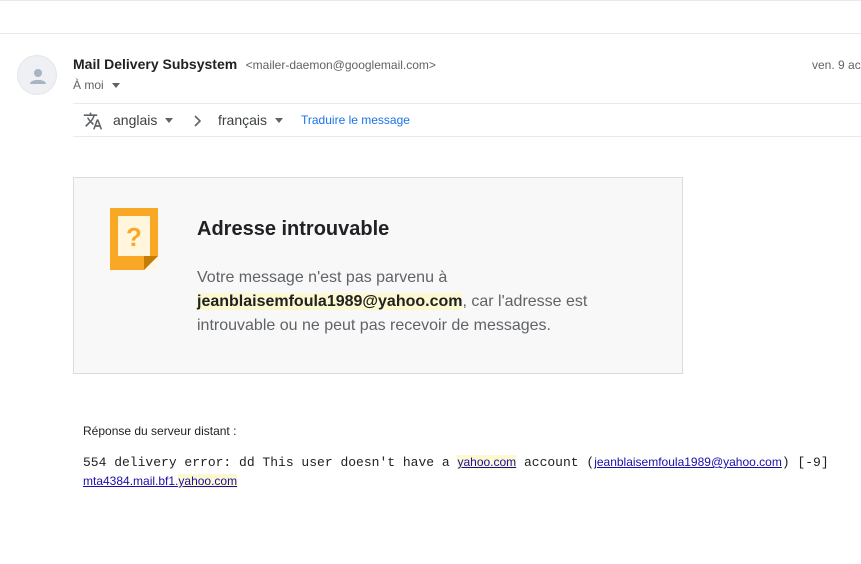 The width and height of the screenshot is (861, 564). What do you see at coordinates (330, 301) in the screenshot?
I see `bounced-address: jeanblaisemfoula1989@yahoo.com` at bounding box center [330, 301].